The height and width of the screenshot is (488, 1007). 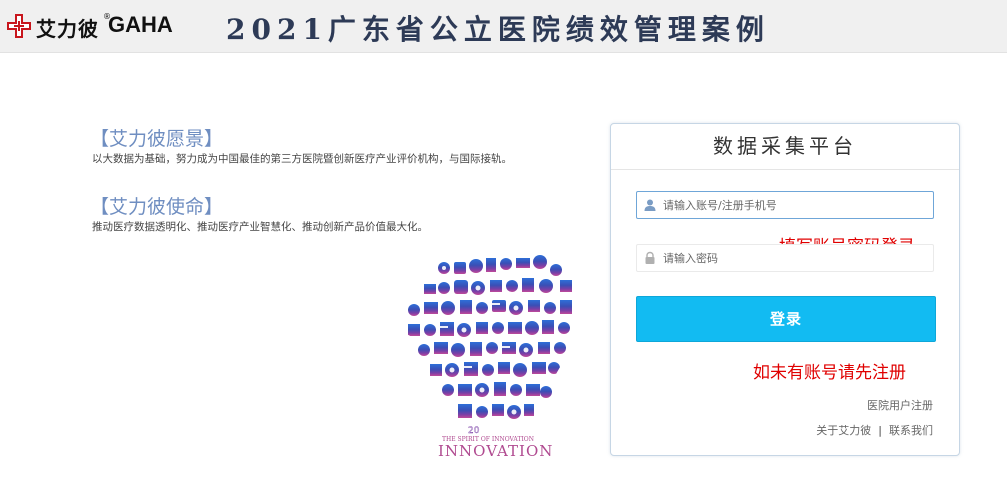 What do you see at coordinates (19, 26) in the screenshot?
I see `logo-cross-icon` at bounding box center [19, 26].